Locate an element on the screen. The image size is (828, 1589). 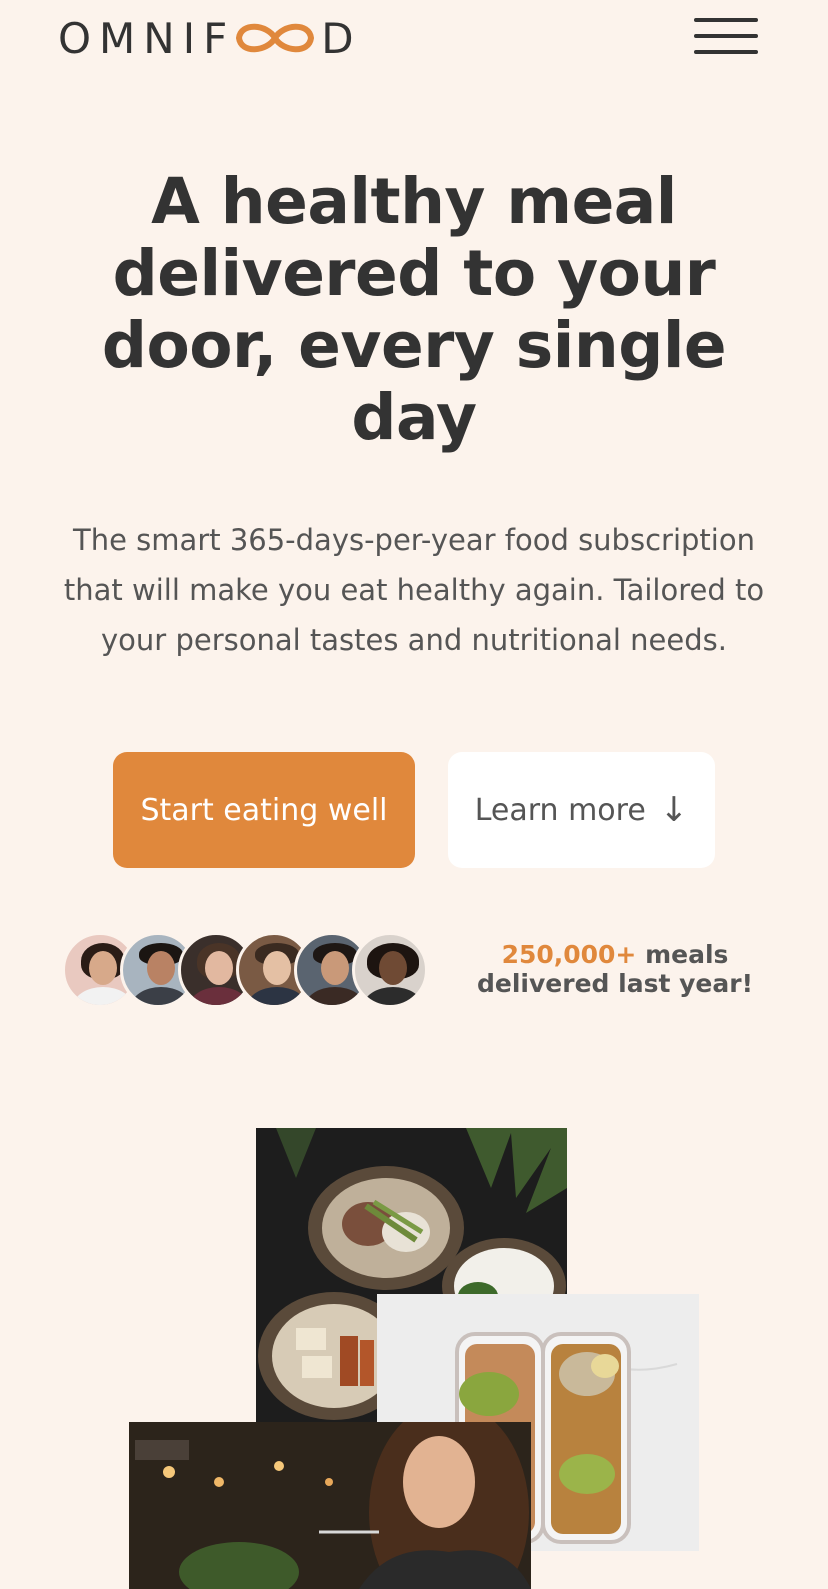
logo-text-suffix: D is located at coordinates (341, 38).